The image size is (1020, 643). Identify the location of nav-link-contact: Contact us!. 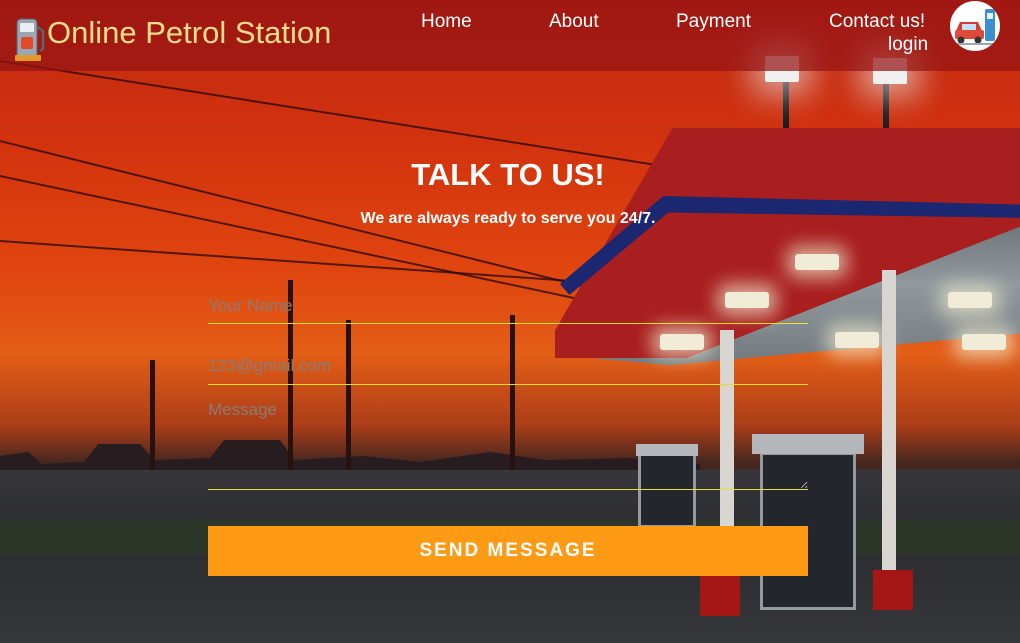
(877, 22).